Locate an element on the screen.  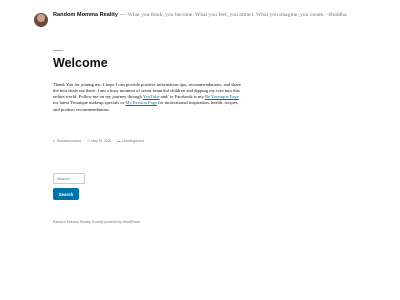
post-category-link: Uncategorized is located at coordinates (132, 141).